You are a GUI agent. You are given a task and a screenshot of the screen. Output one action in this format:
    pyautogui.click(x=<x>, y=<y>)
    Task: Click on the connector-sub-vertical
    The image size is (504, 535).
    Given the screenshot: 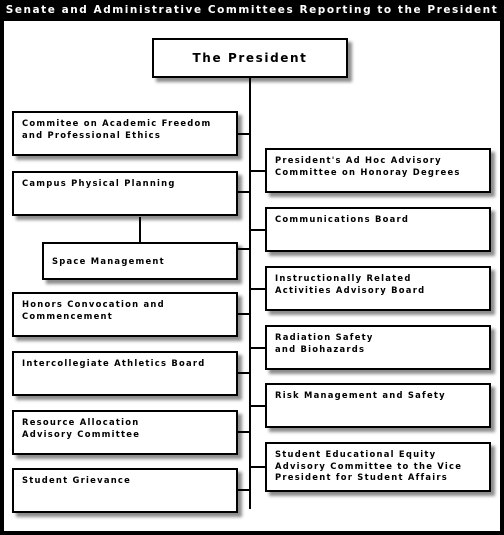 What is the action you would take?
    pyautogui.click(x=140, y=230)
    